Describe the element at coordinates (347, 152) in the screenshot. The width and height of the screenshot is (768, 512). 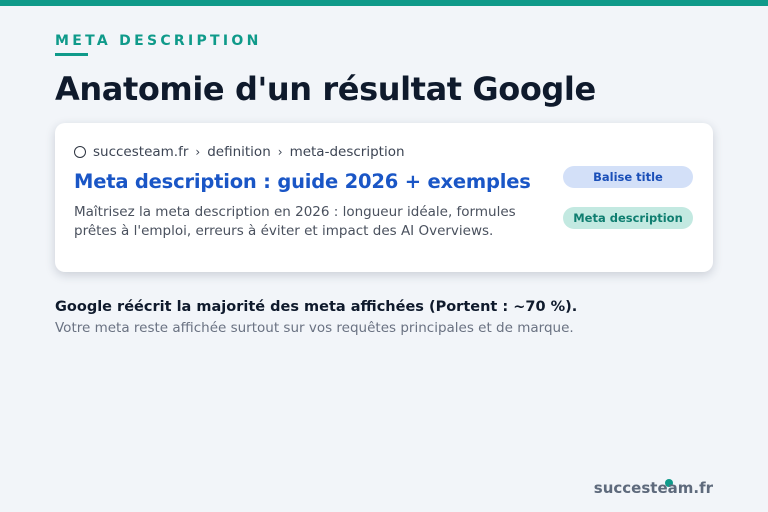
I see `breadcrumb-segment-meta-description: meta-description` at that location.